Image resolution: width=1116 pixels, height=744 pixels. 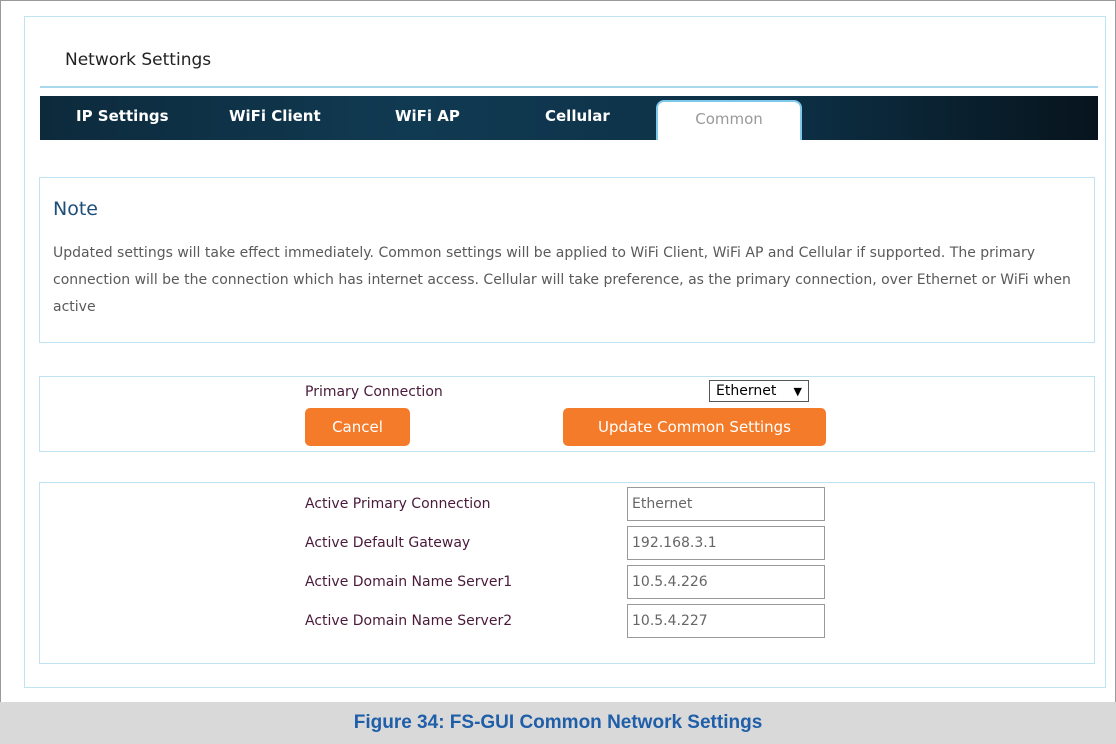 What do you see at coordinates (388, 543) in the screenshot?
I see `active-default-gateway-label: Active Default Gateway` at bounding box center [388, 543].